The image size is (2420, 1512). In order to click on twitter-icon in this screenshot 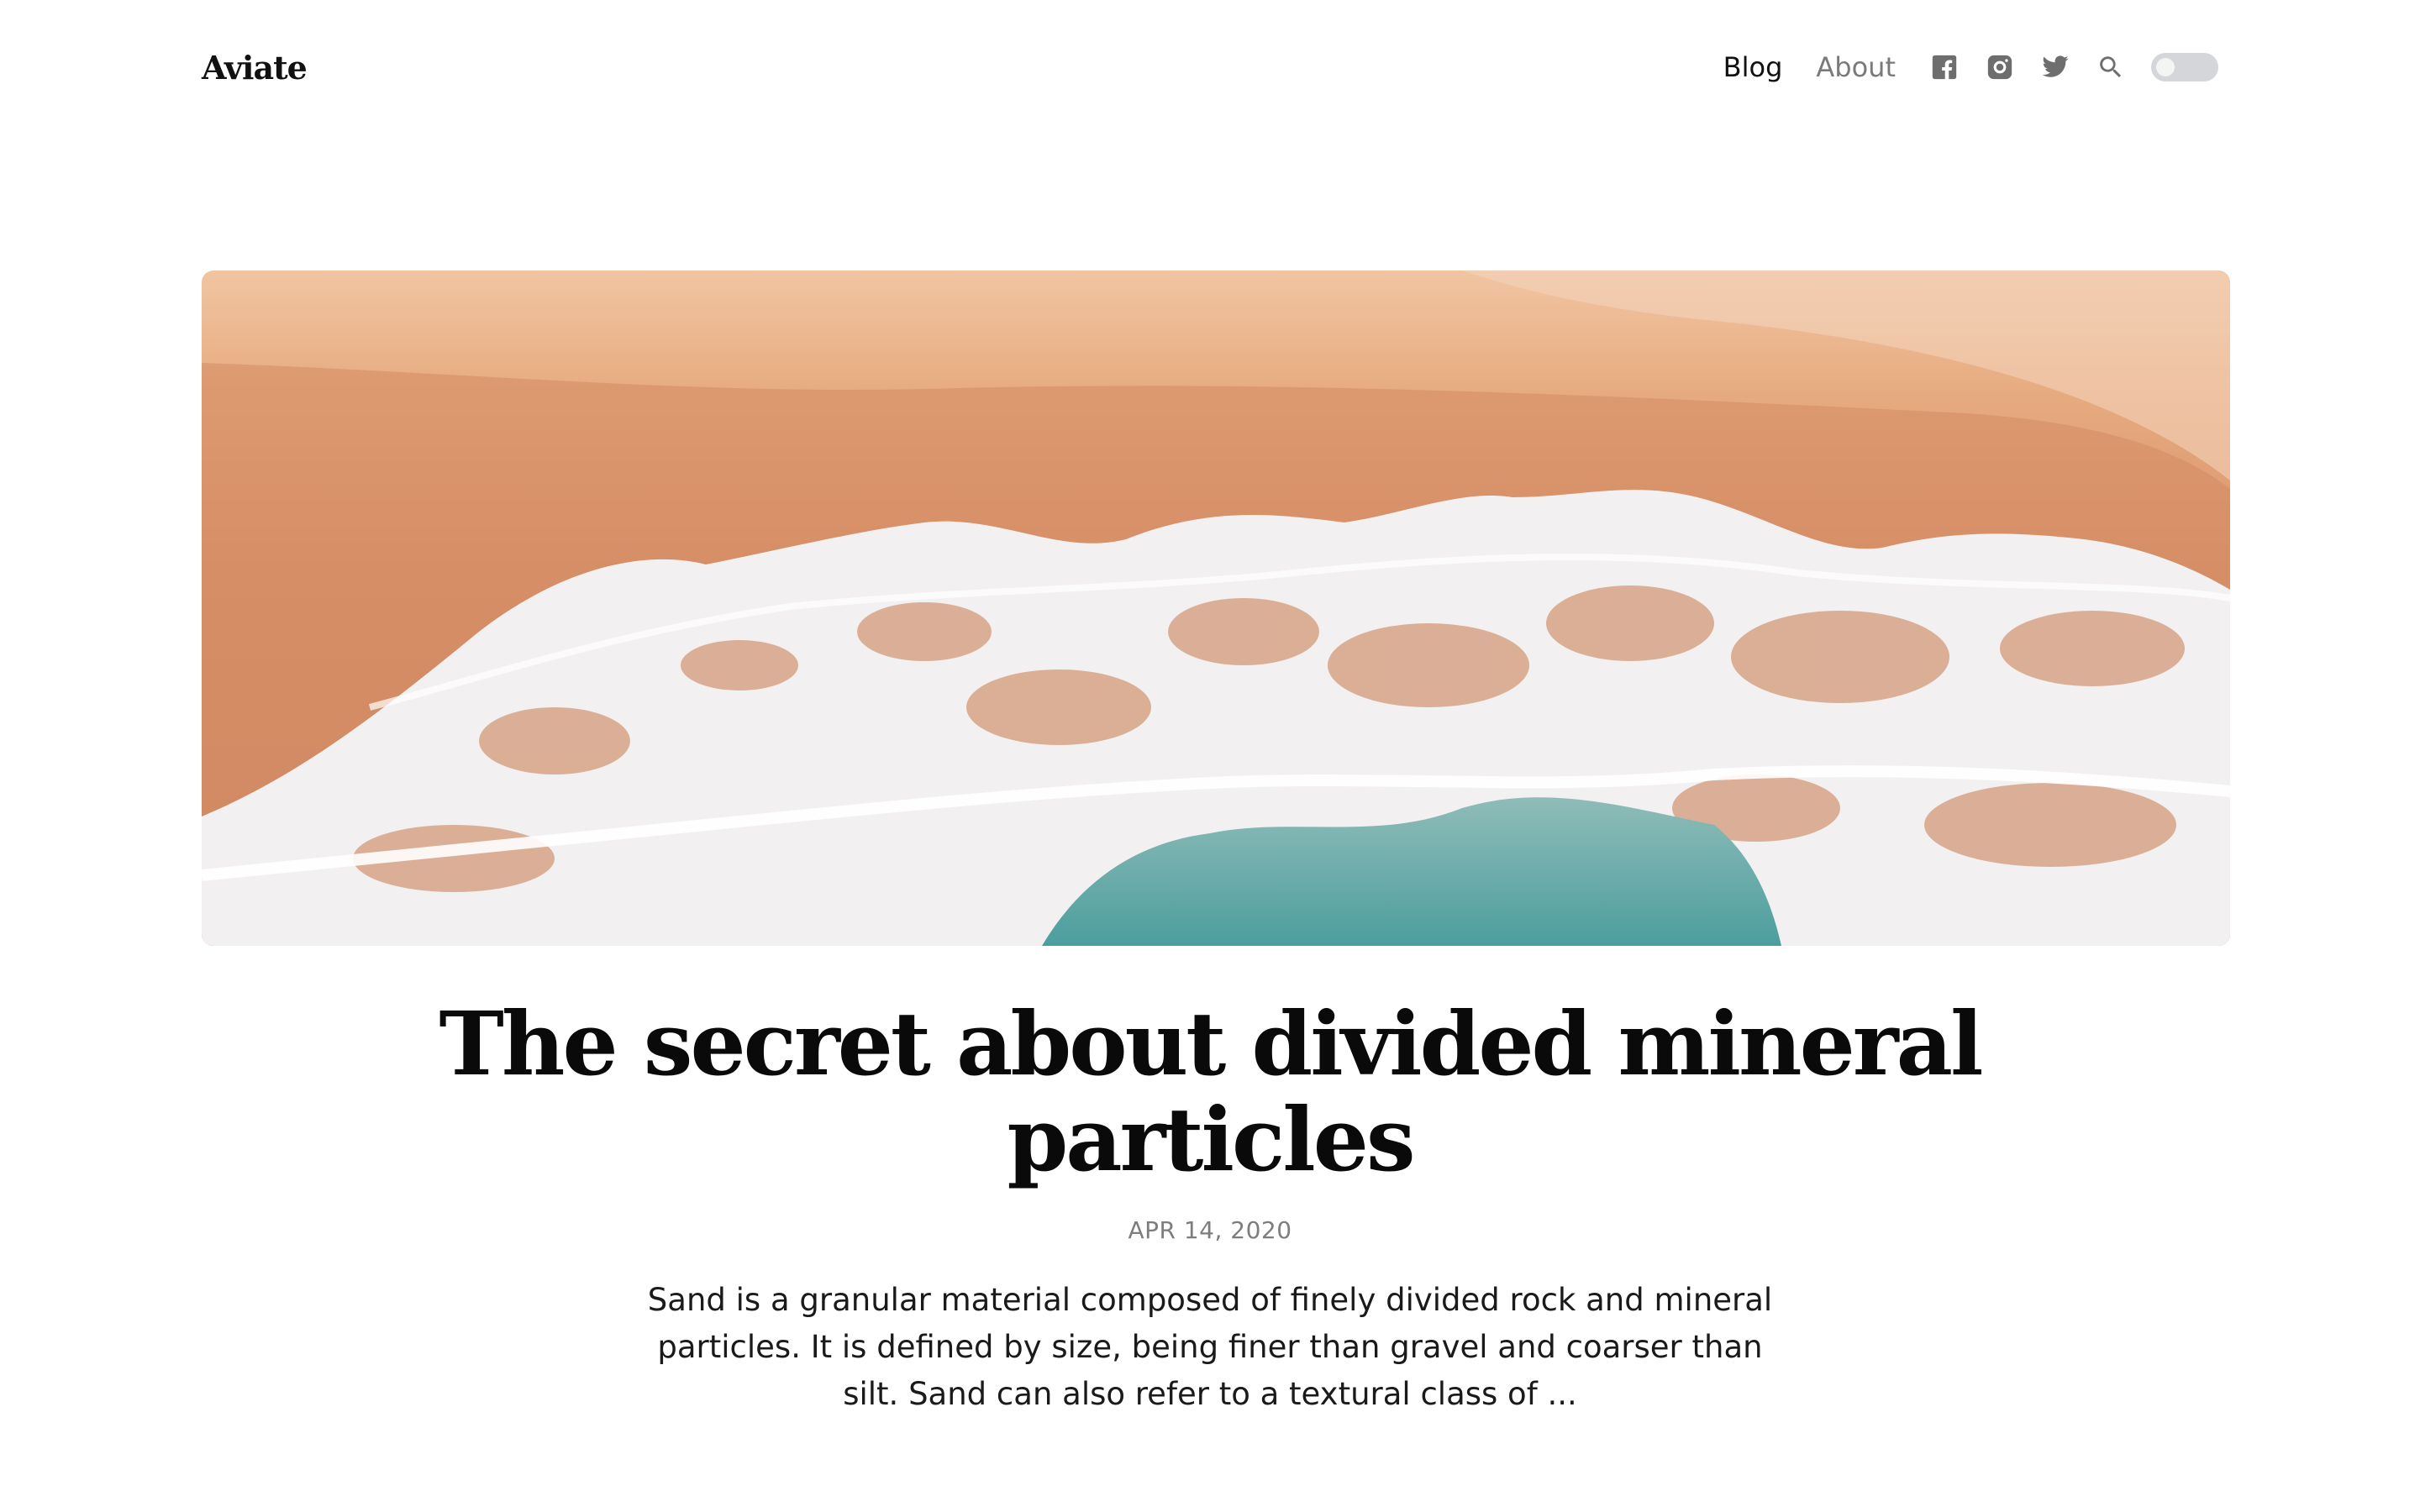, I will do `click(2055, 67)`.